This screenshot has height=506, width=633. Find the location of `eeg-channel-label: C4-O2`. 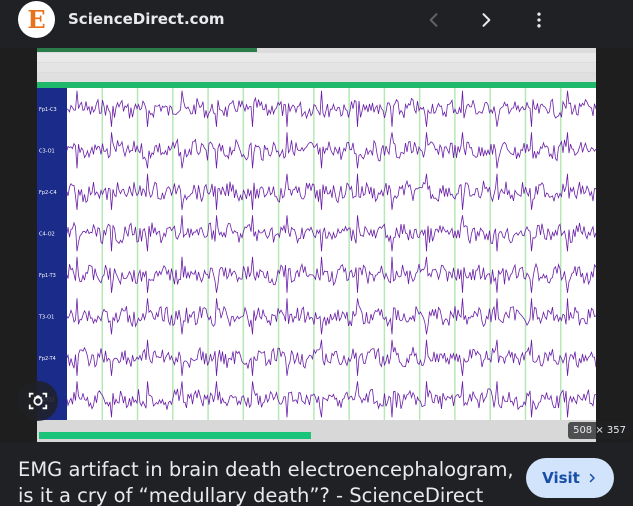

eeg-channel-label: C4-O2 is located at coordinates (47, 234).